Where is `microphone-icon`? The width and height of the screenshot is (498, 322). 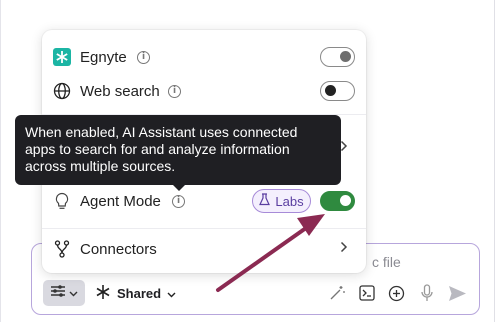
microphone-icon is located at coordinates (427, 293).